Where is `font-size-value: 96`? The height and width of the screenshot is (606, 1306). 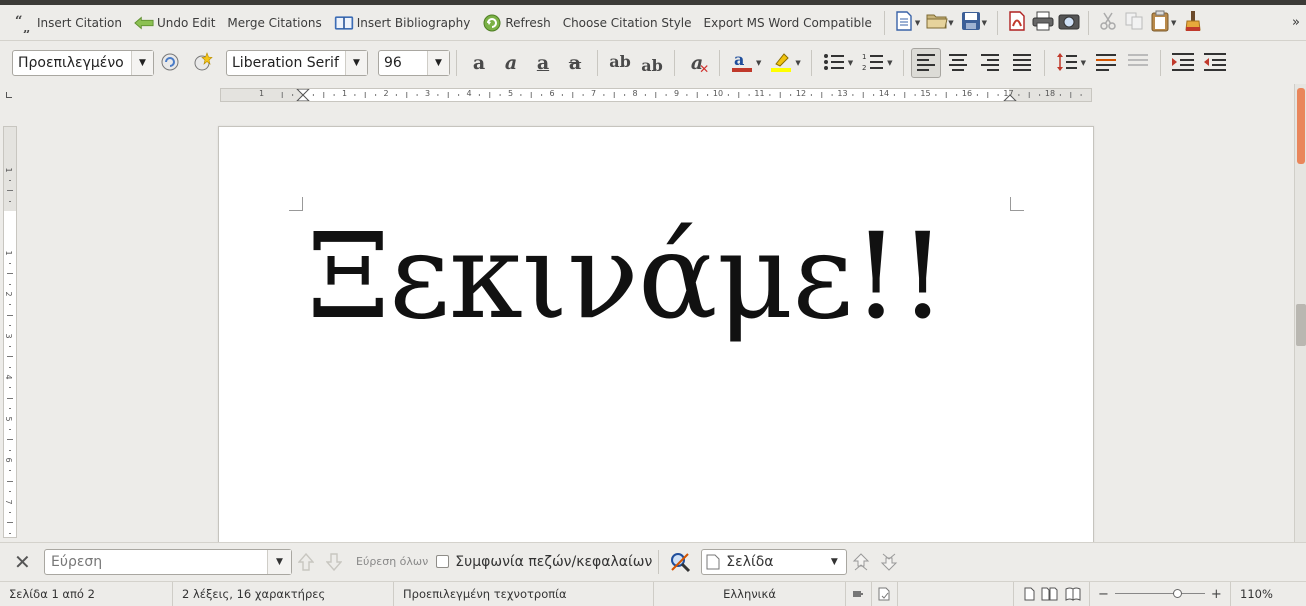
font-size-value: 96 is located at coordinates (403, 63).